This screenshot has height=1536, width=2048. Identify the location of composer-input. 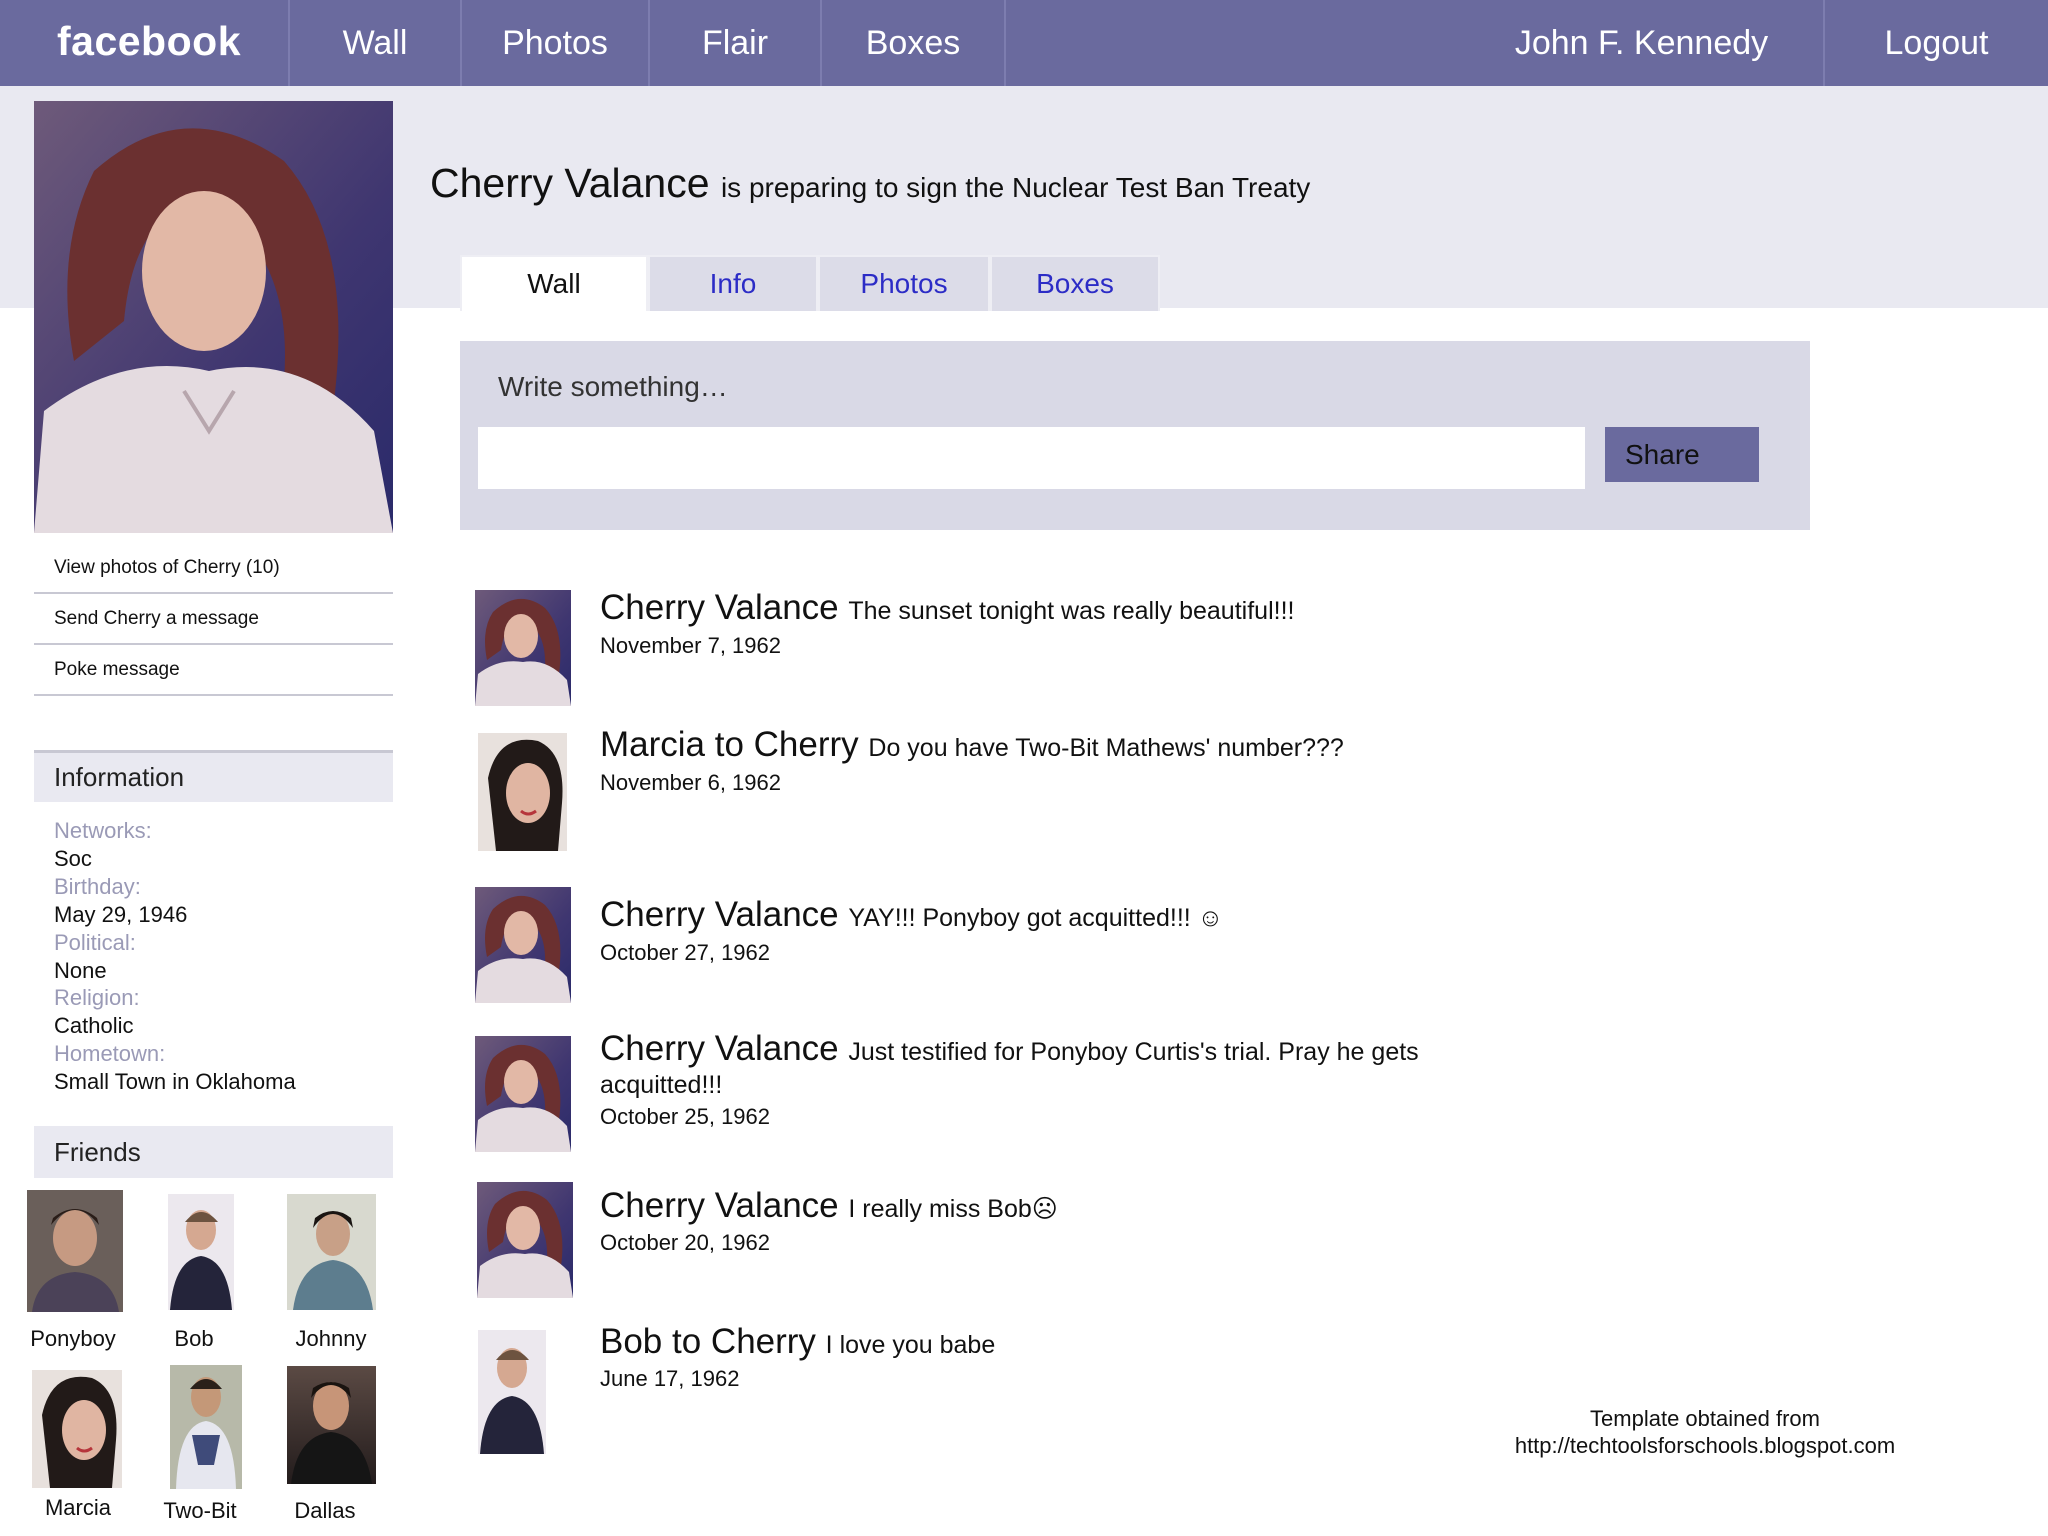
(1031, 458).